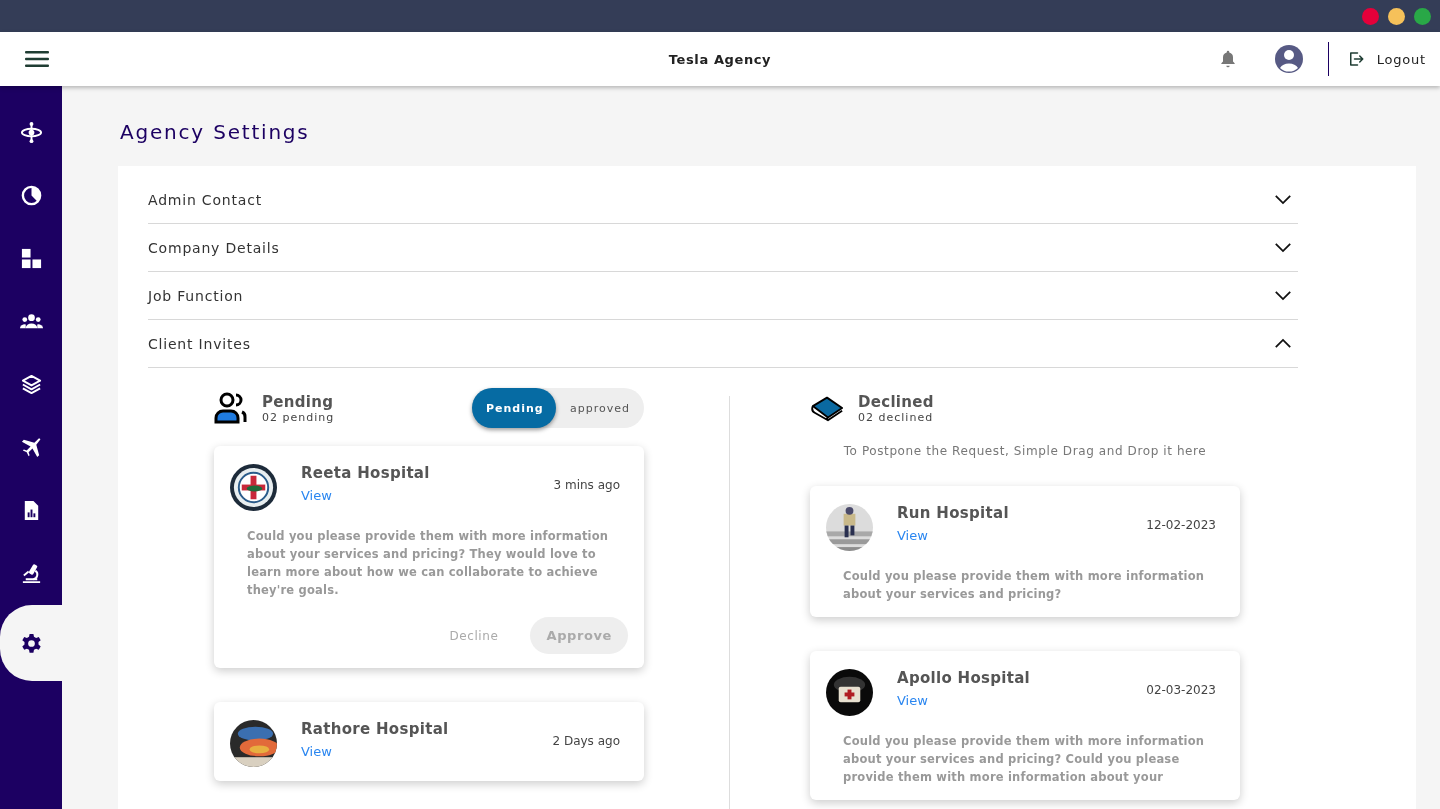 This screenshot has height=809, width=1440. What do you see at coordinates (298, 401) in the screenshot?
I see `column-title: Pending` at bounding box center [298, 401].